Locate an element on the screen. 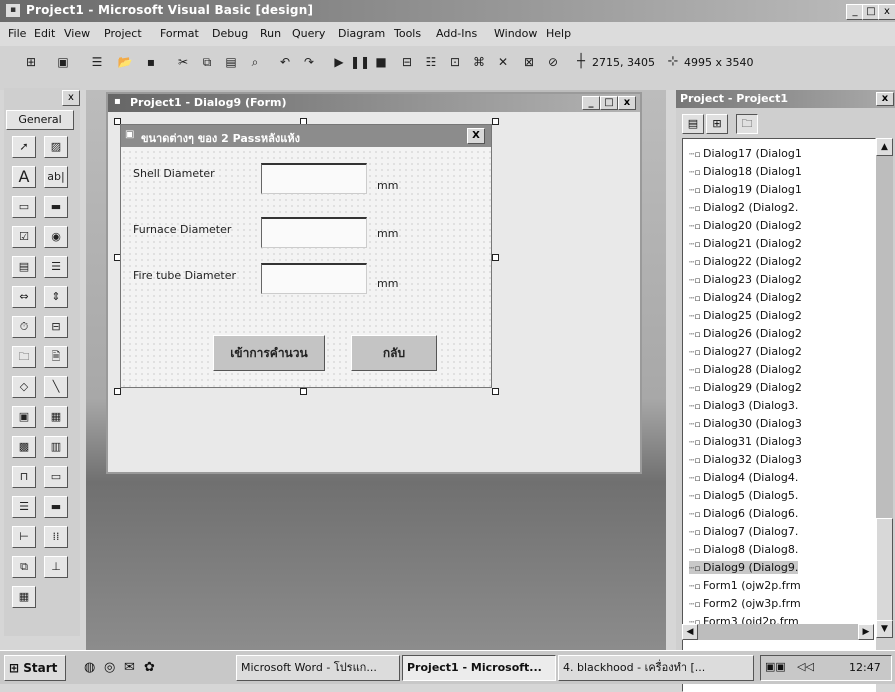 The width and height of the screenshot is (895, 692). menu-run: Run is located at coordinates (270, 33).